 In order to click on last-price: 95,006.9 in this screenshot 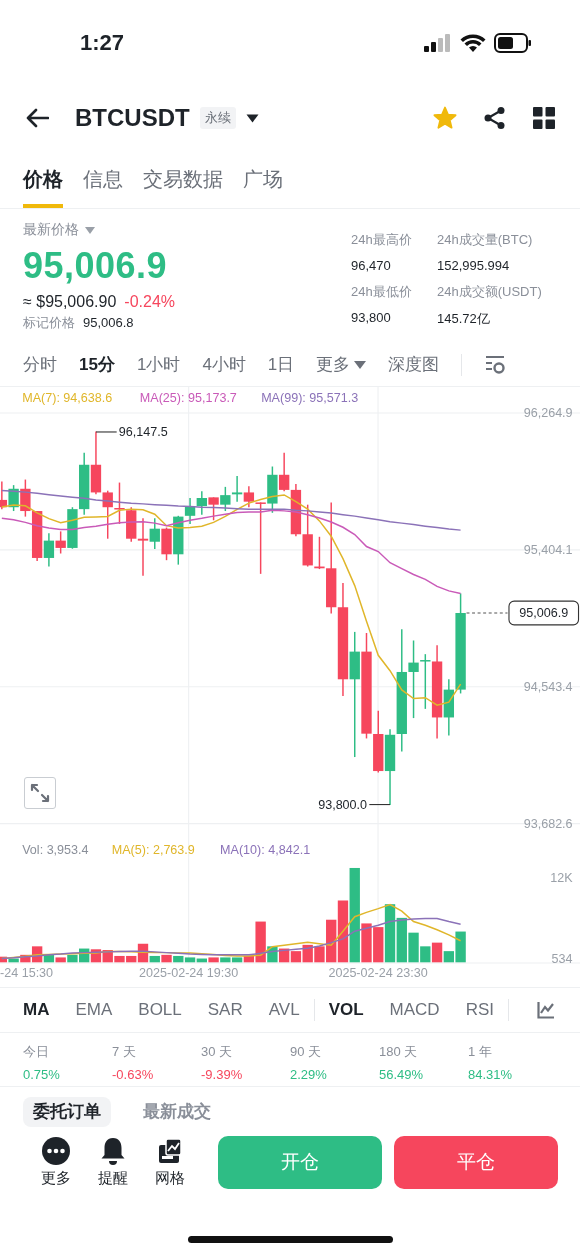, I will do `click(96, 266)`.